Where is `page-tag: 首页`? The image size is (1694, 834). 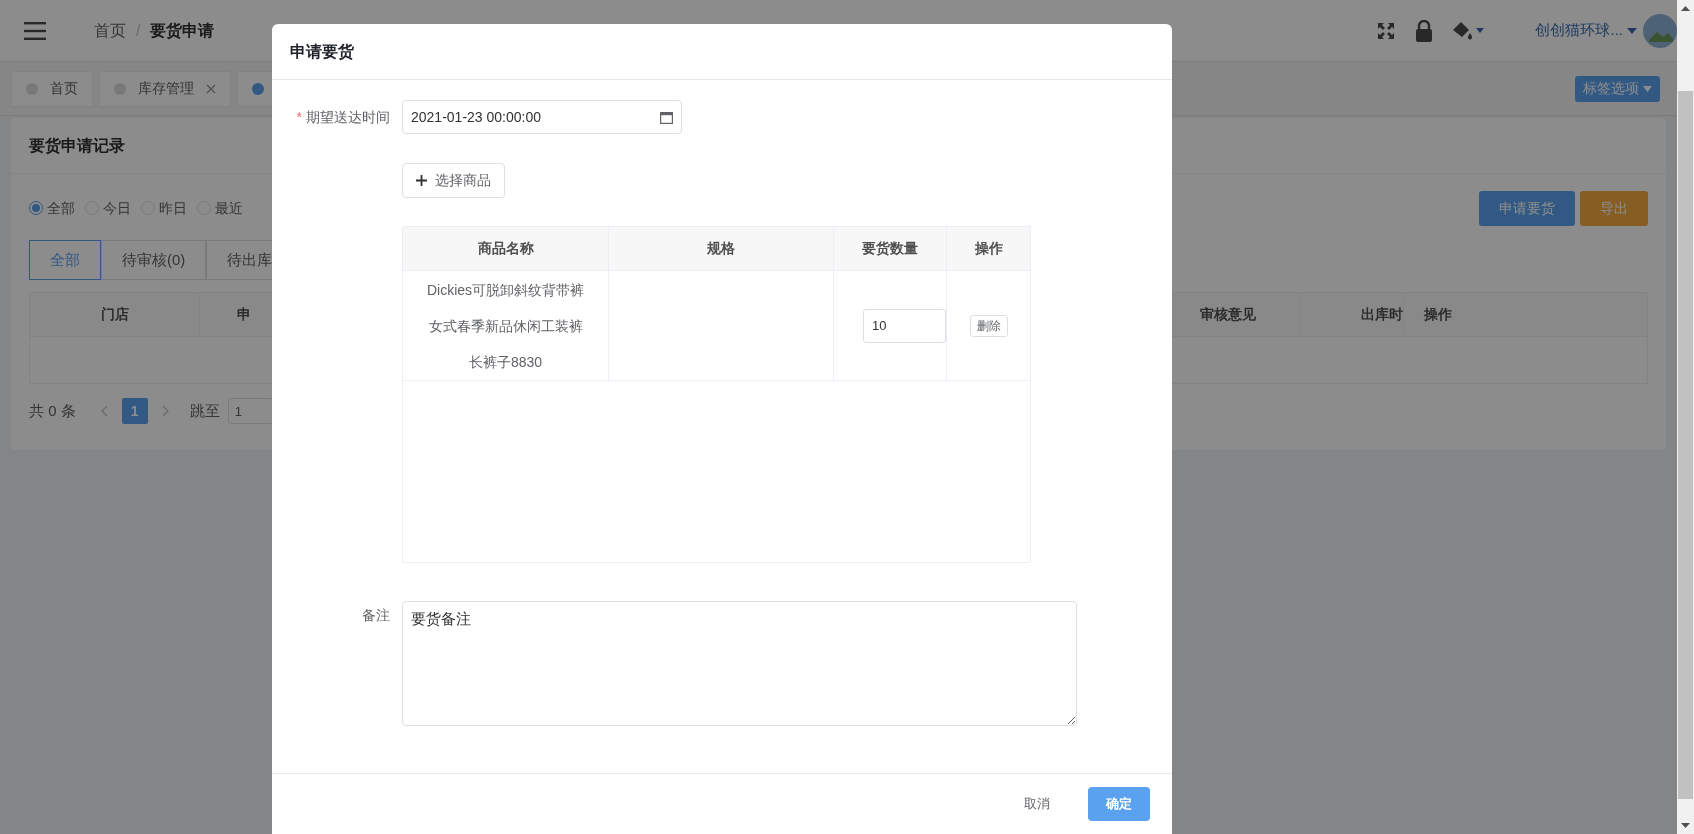 page-tag: 首页 is located at coordinates (52, 88).